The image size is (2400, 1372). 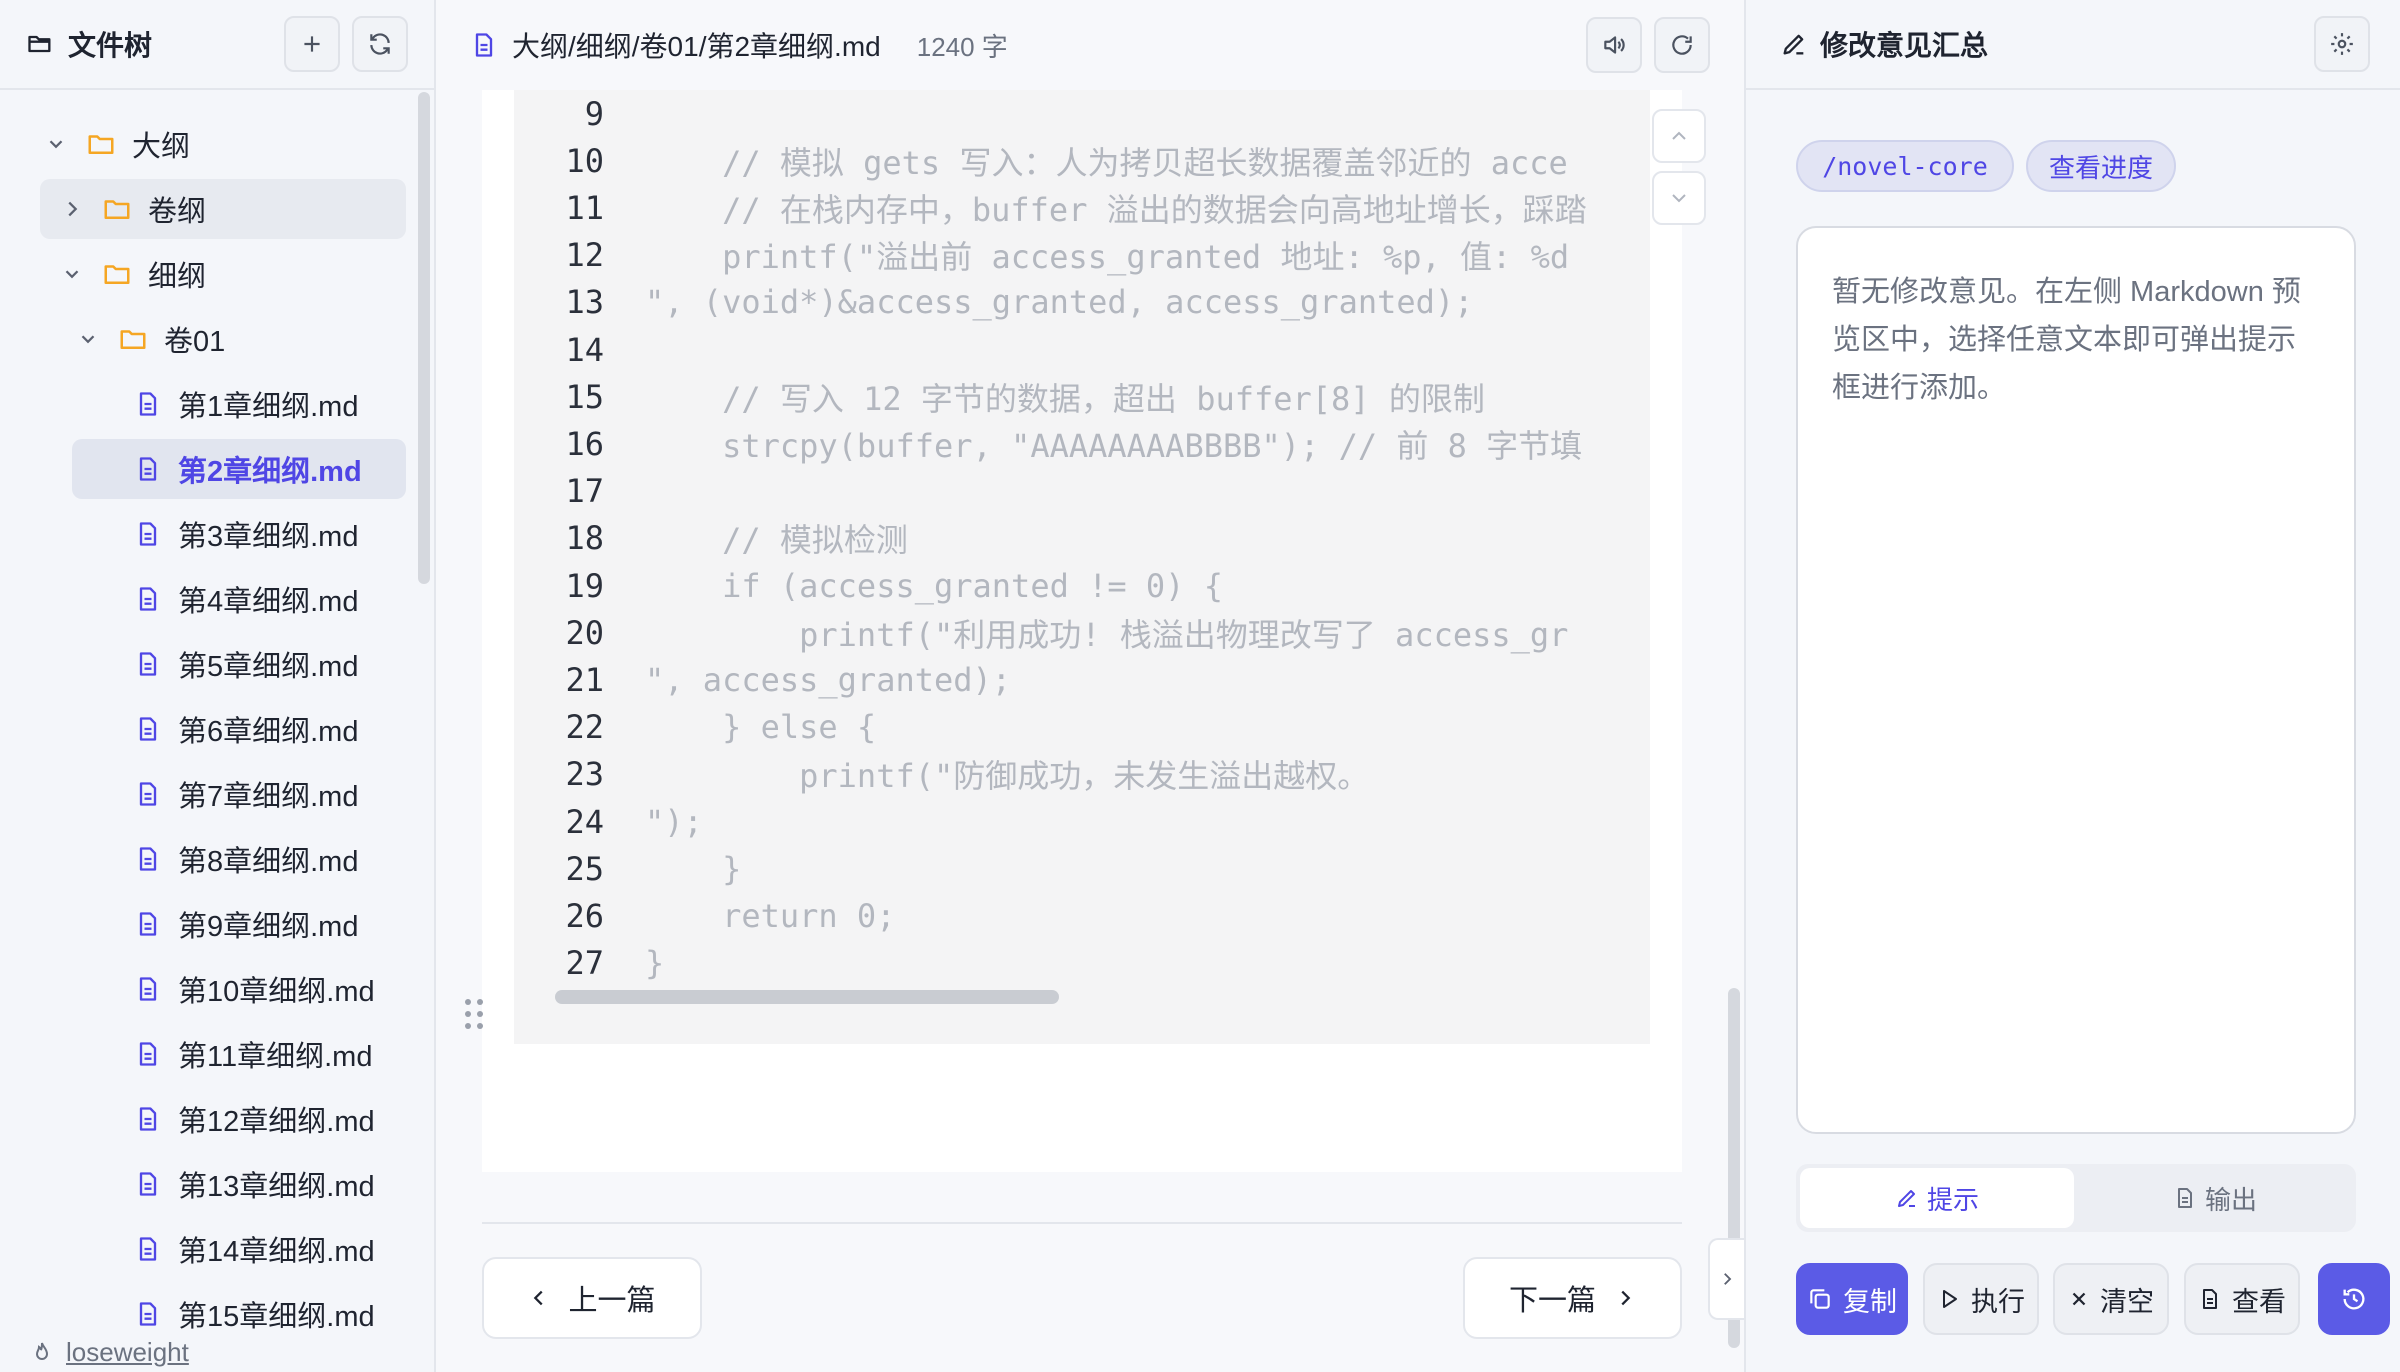 I want to click on code-horizontal-scrollbar, so click(x=807, y=997).